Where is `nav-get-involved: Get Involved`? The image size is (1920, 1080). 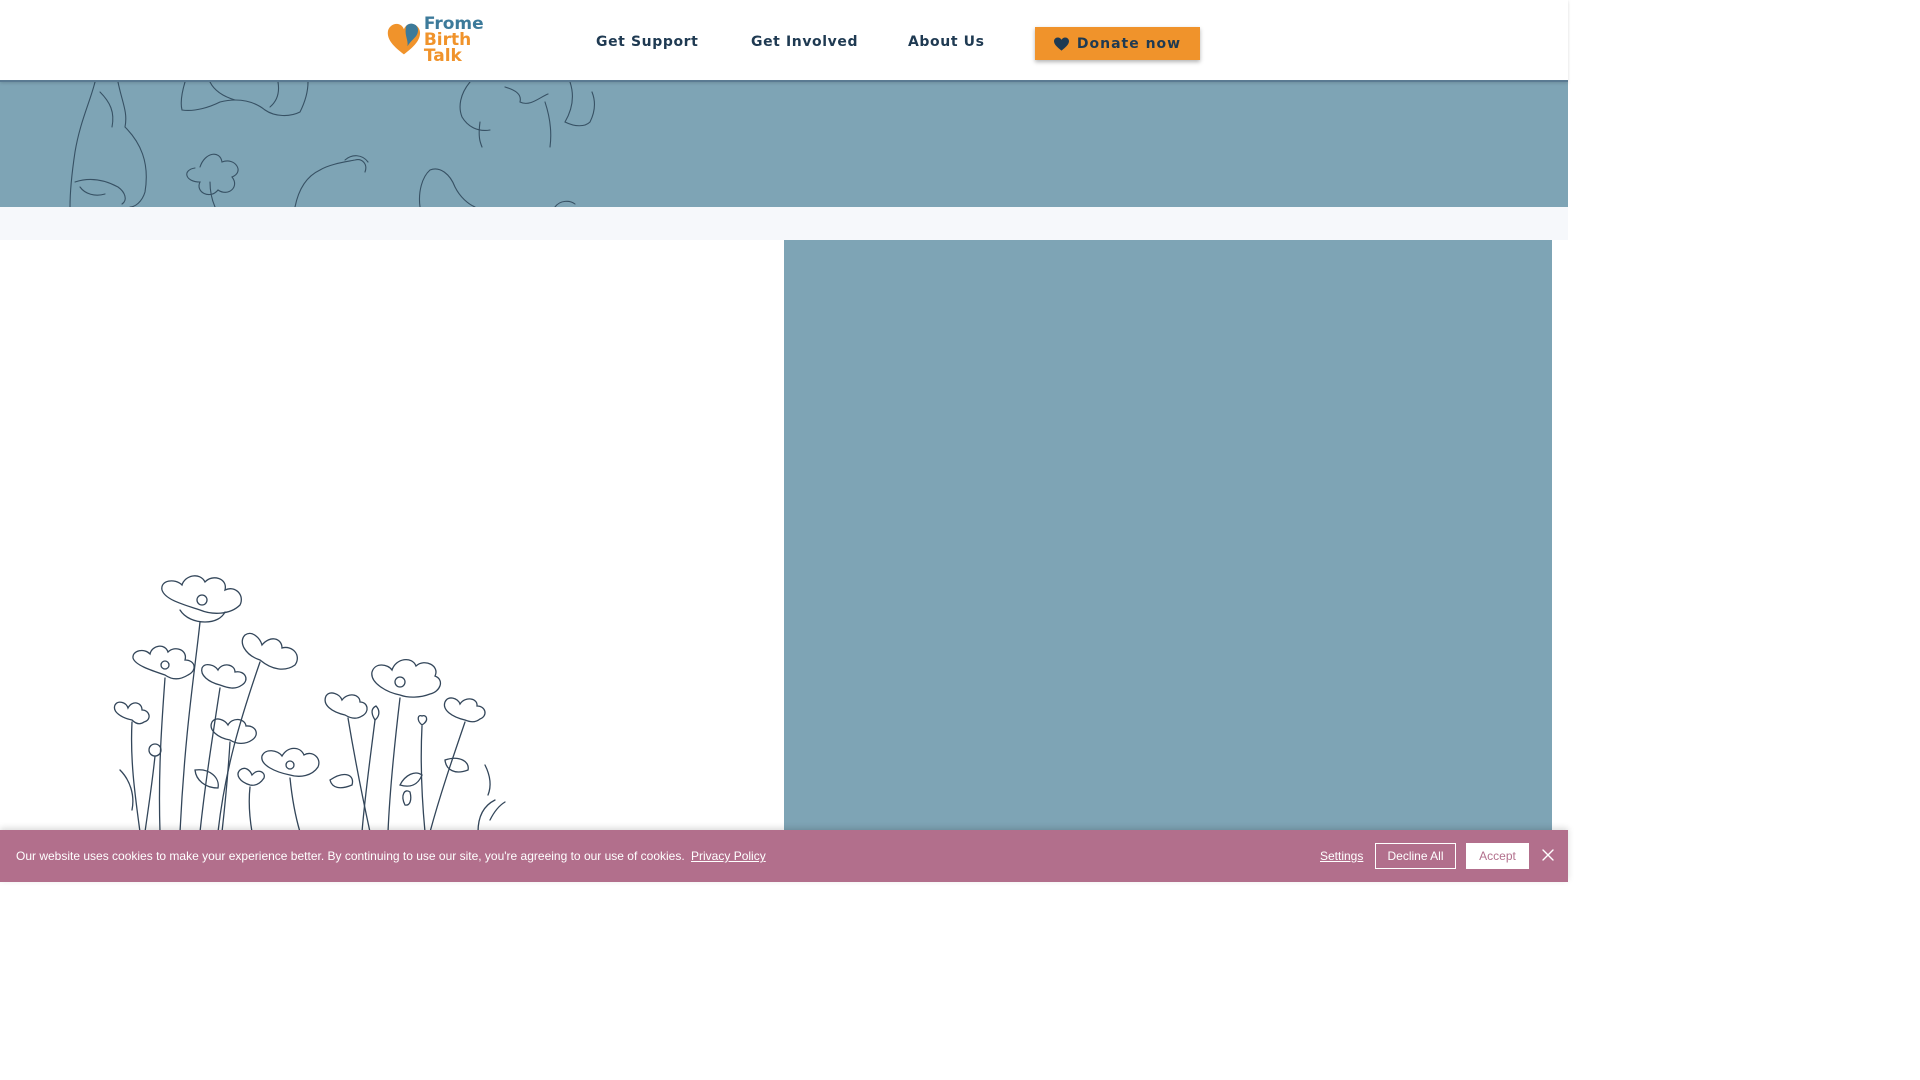 nav-get-involved: Get Involved is located at coordinates (804, 42).